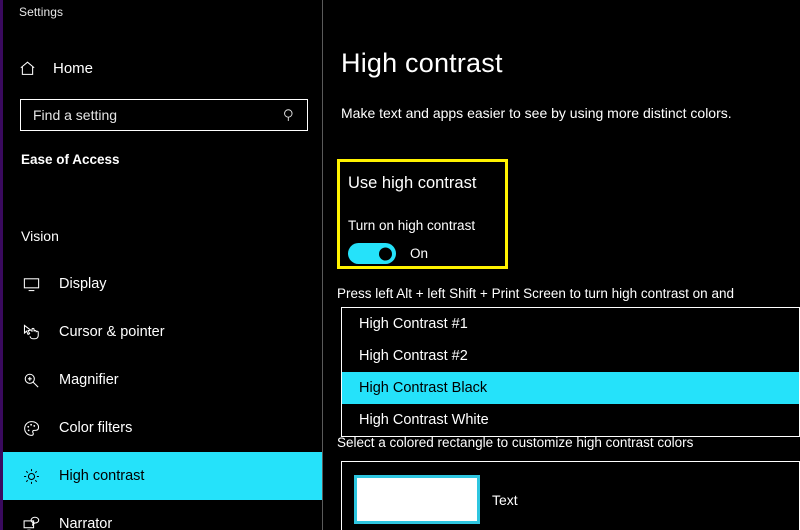 The image size is (800, 530). Describe the element at coordinates (70, 159) in the screenshot. I see `sidebar-category-title: Ease of Access` at that location.